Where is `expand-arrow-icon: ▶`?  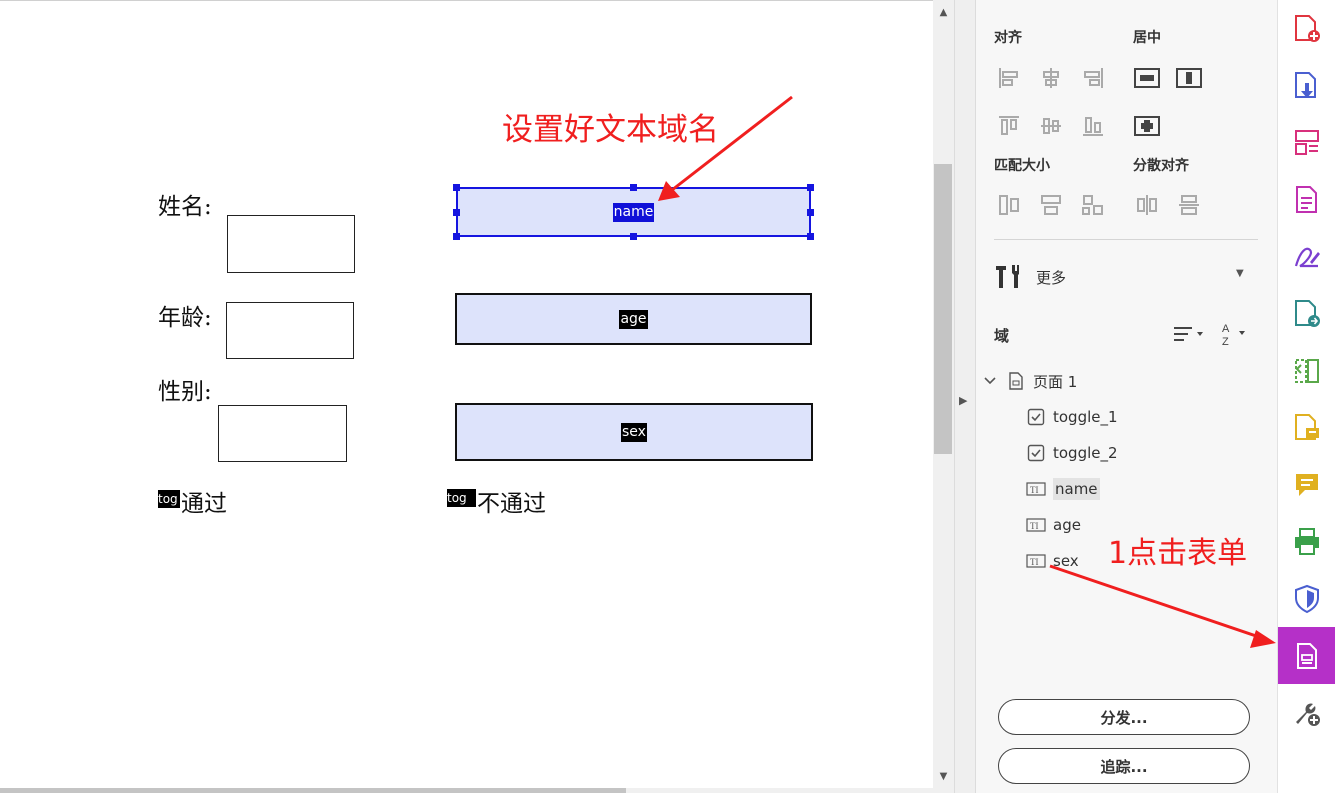 expand-arrow-icon: ▶ is located at coordinates (963, 400).